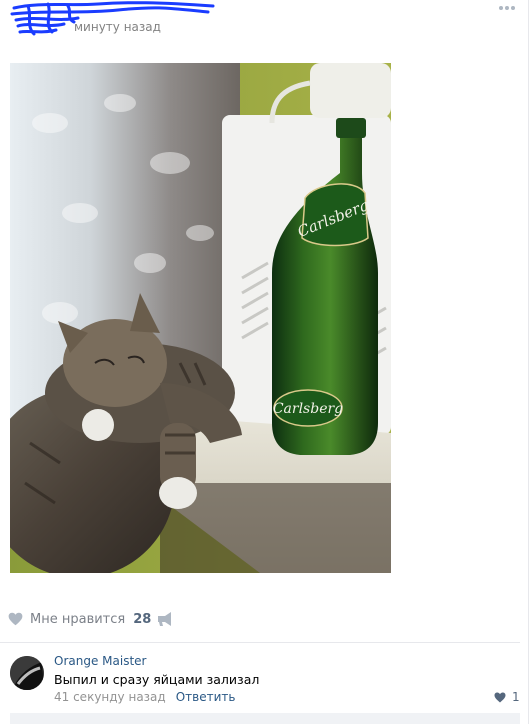 The width and height of the screenshot is (529, 724). What do you see at coordinates (206, 697) in the screenshot?
I see `reply-button: Ответить` at bounding box center [206, 697].